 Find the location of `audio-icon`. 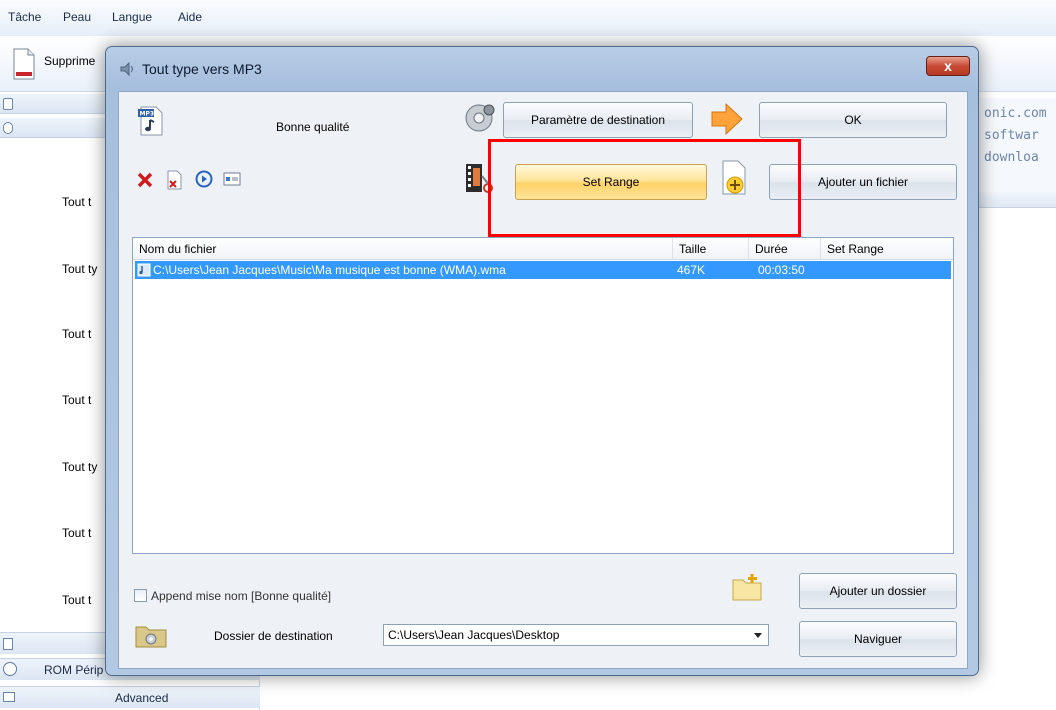

audio-icon is located at coordinates (8, 128).